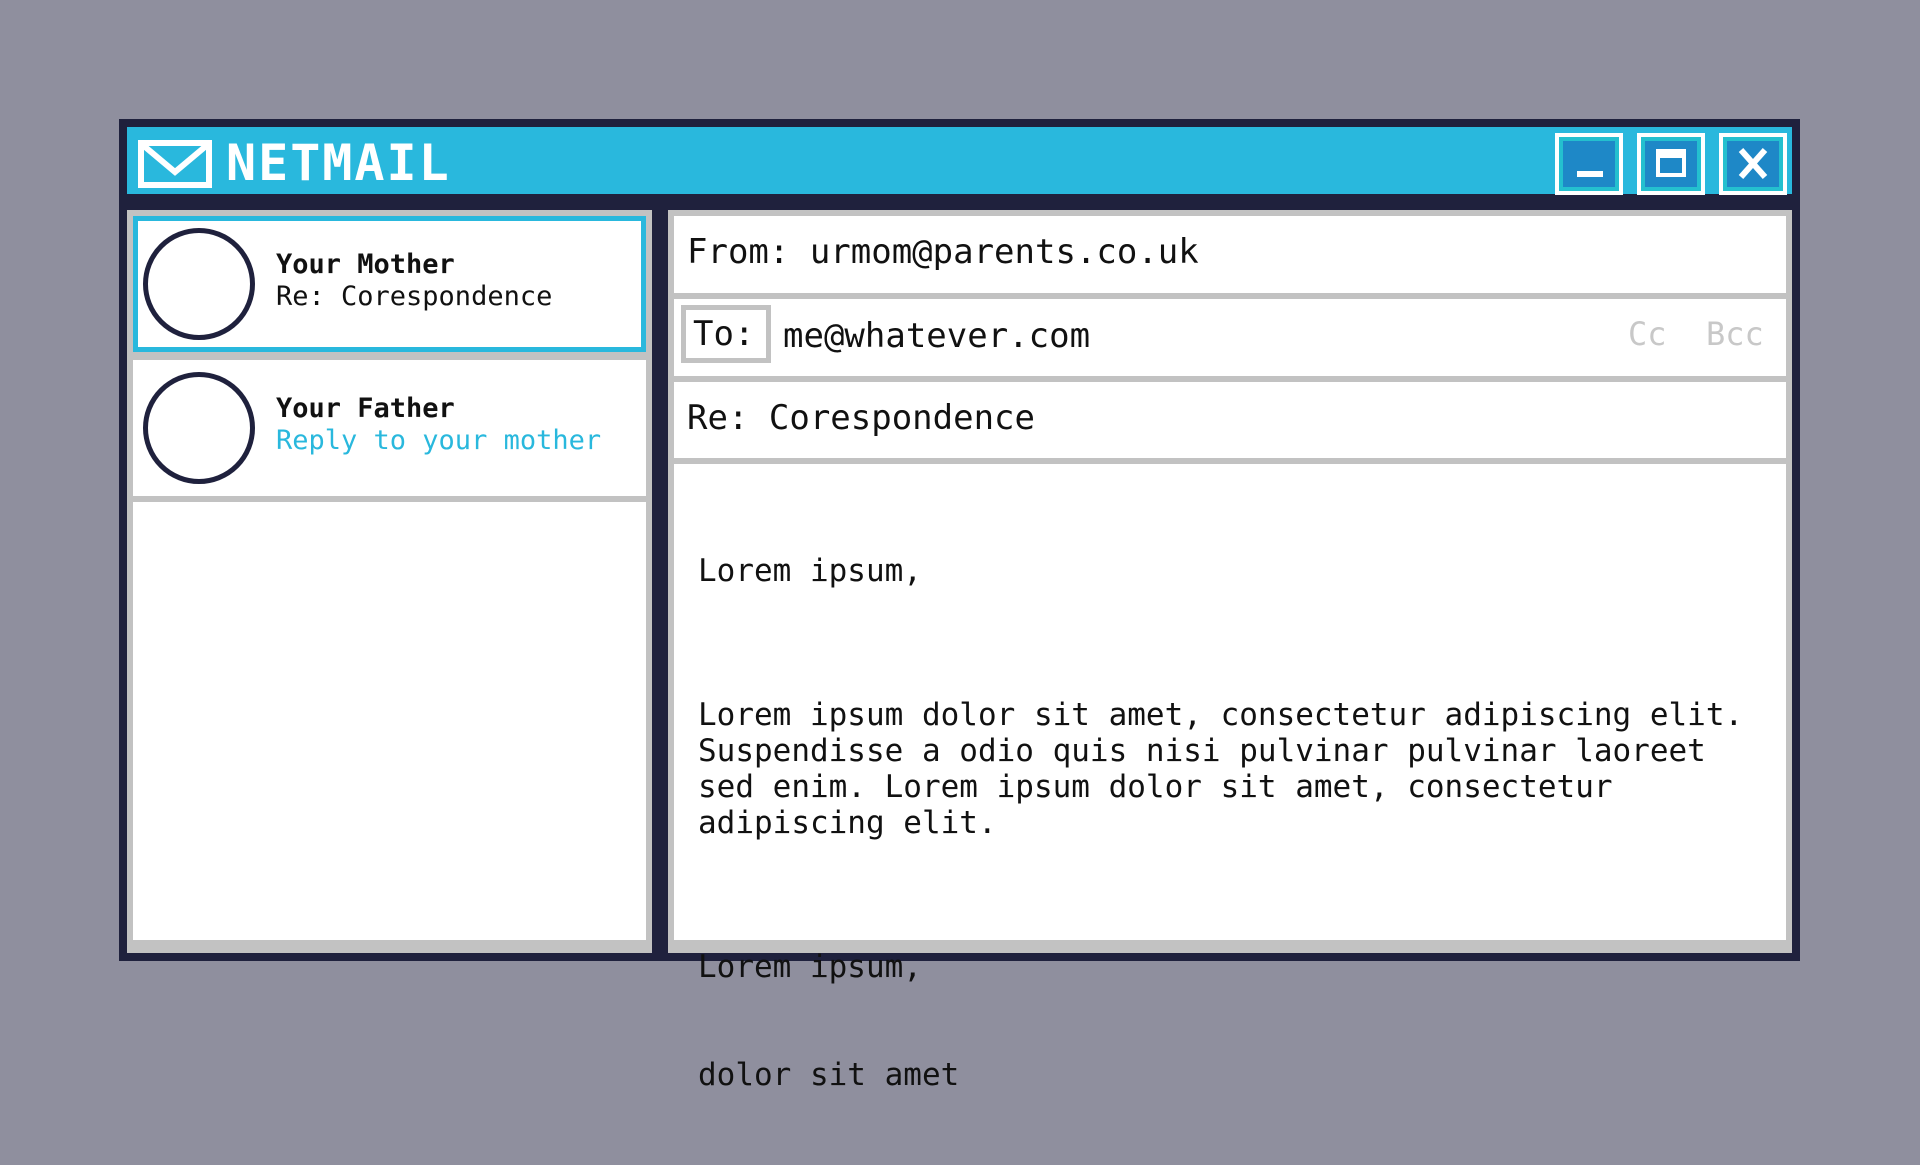 The width and height of the screenshot is (1920, 1165). What do you see at coordinates (365, 264) in the screenshot?
I see `sender-name: Your Mother` at bounding box center [365, 264].